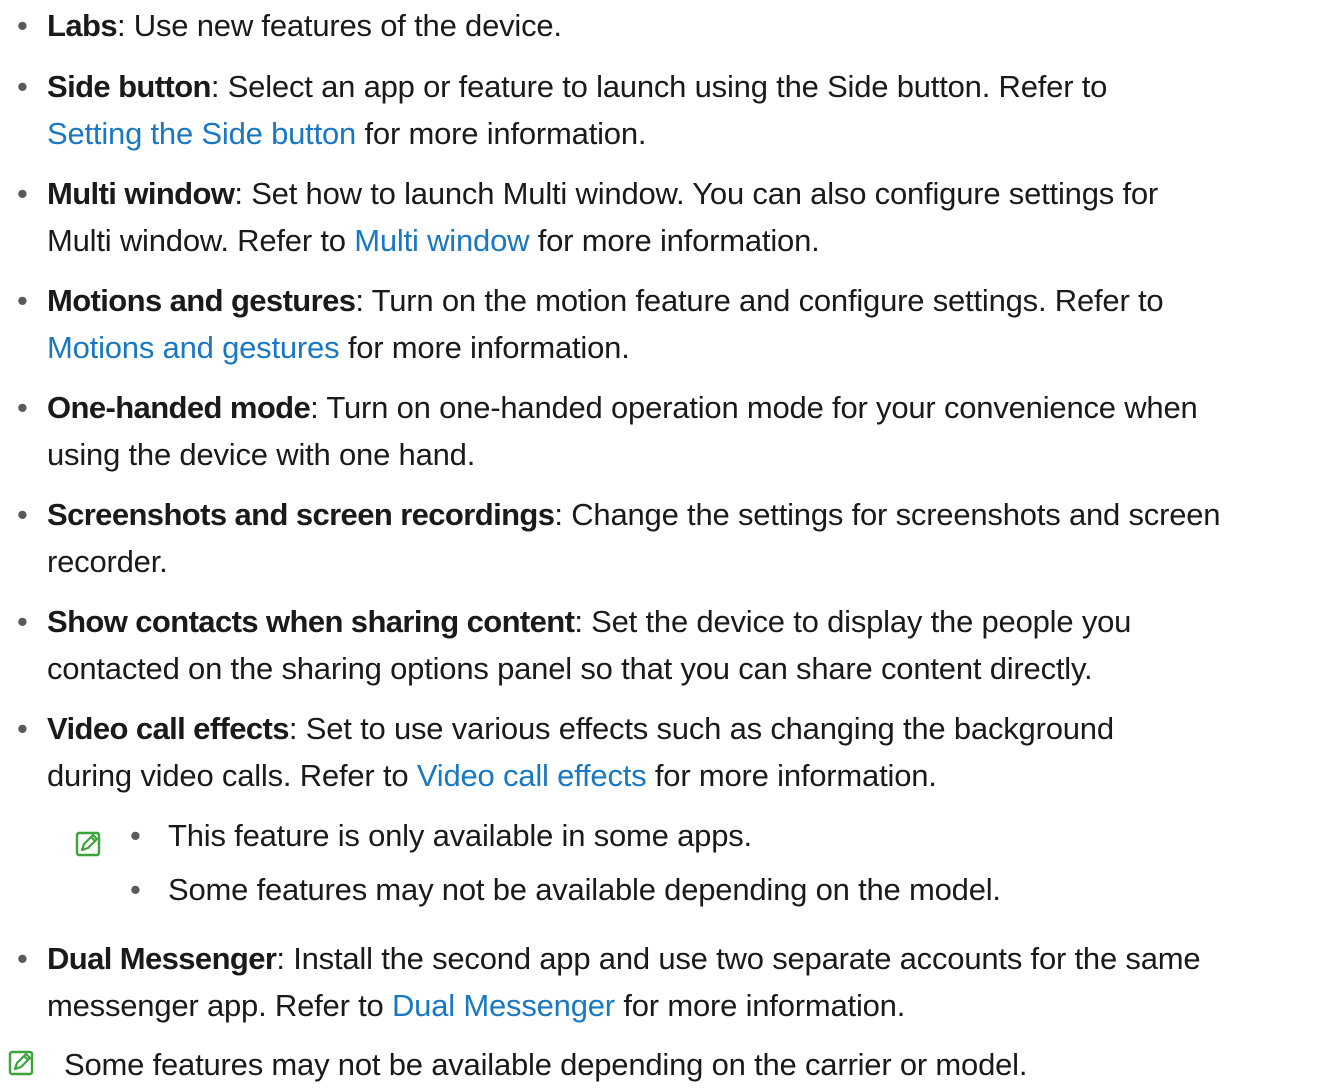 This screenshot has width=1339, height=1088. Describe the element at coordinates (179, 407) in the screenshot. I see `term-one-handed-mode: One-handed mode` at that location.